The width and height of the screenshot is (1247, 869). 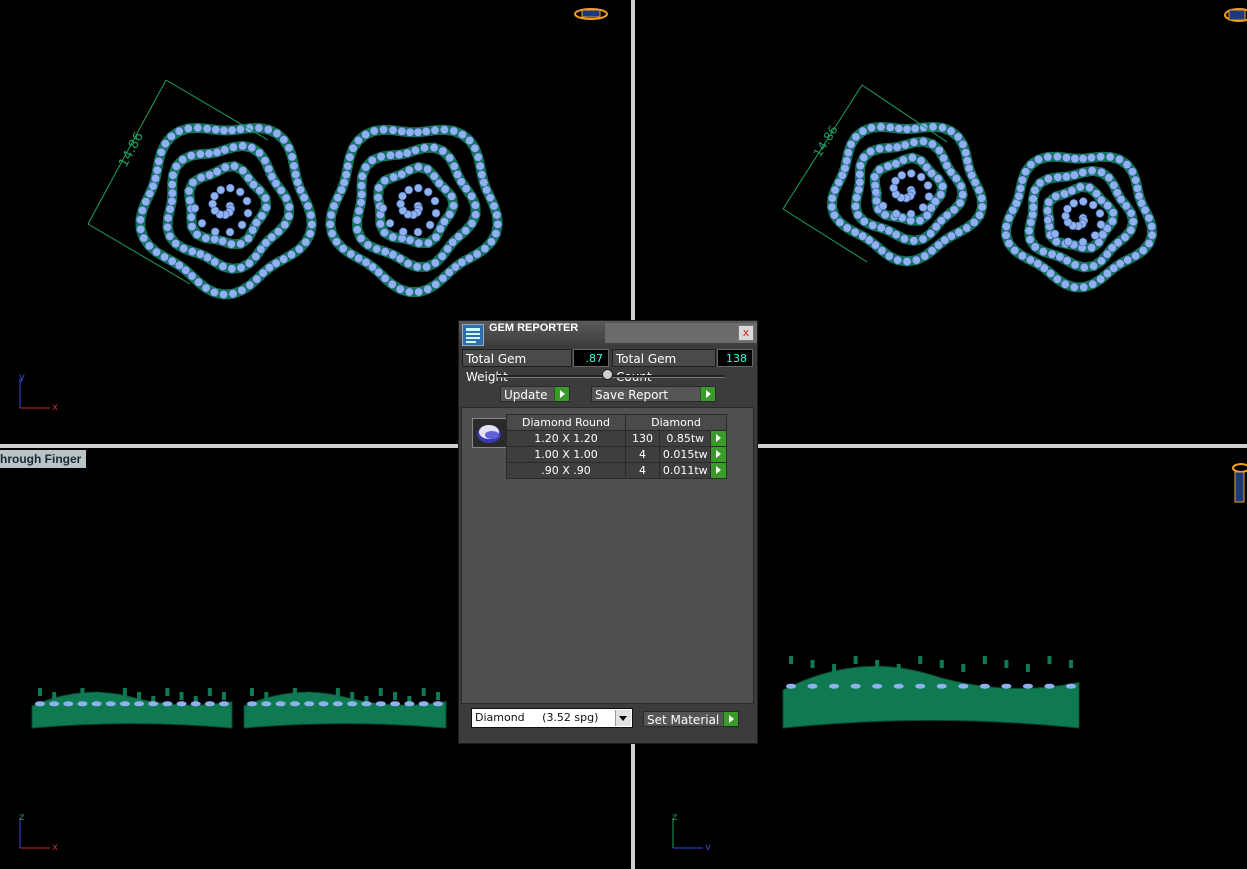 I want to click on slider-handle, so click(x=607, y=374).